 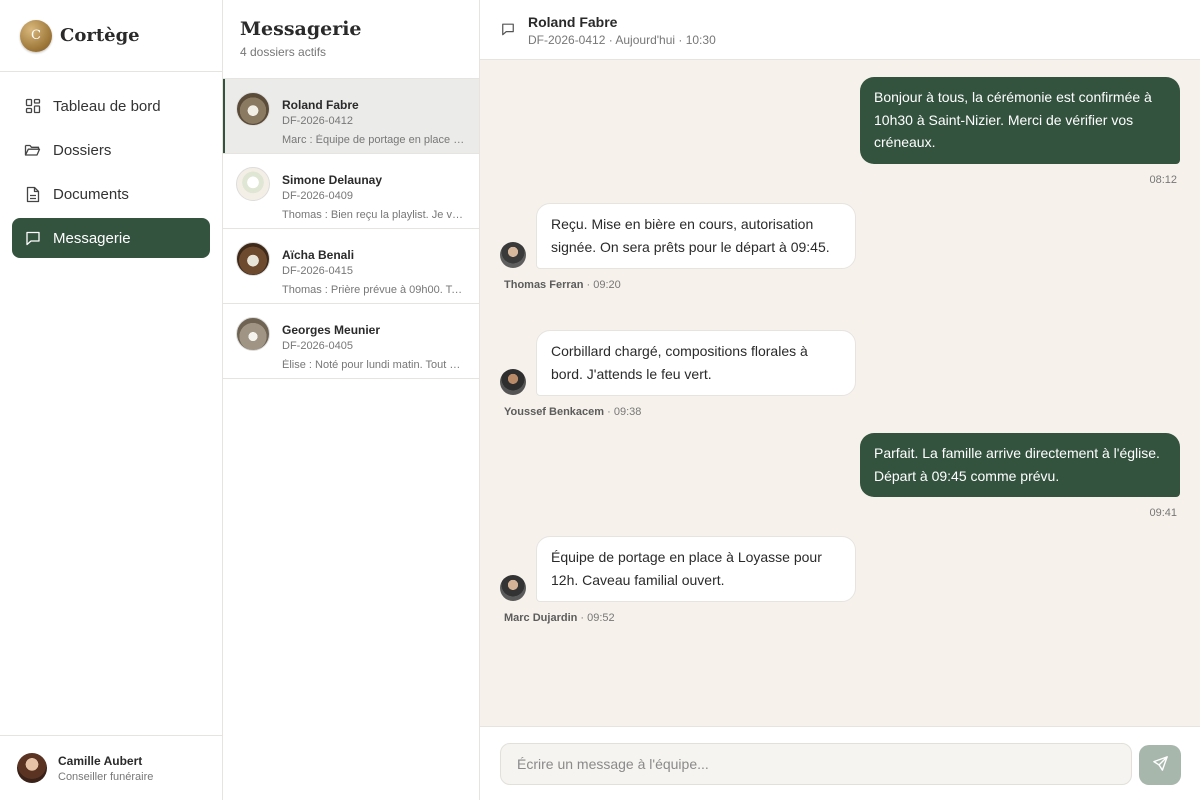 I want to click on brand-name: Cortège, so click(x=100, y=35).